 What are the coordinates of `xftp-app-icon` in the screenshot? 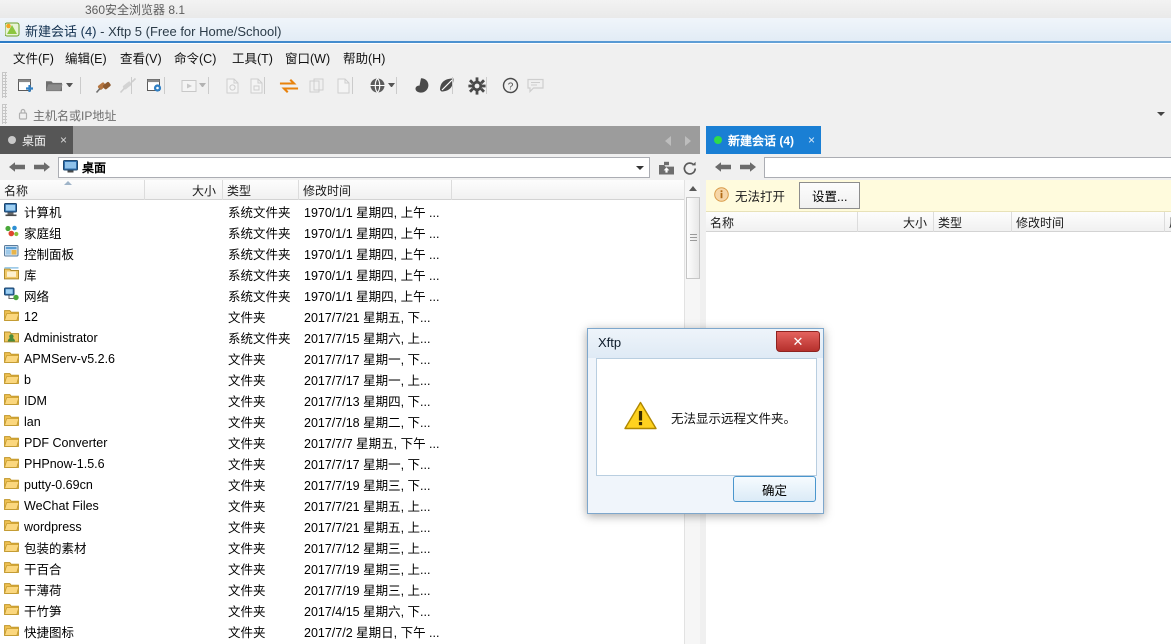 It's located at (12, 29).